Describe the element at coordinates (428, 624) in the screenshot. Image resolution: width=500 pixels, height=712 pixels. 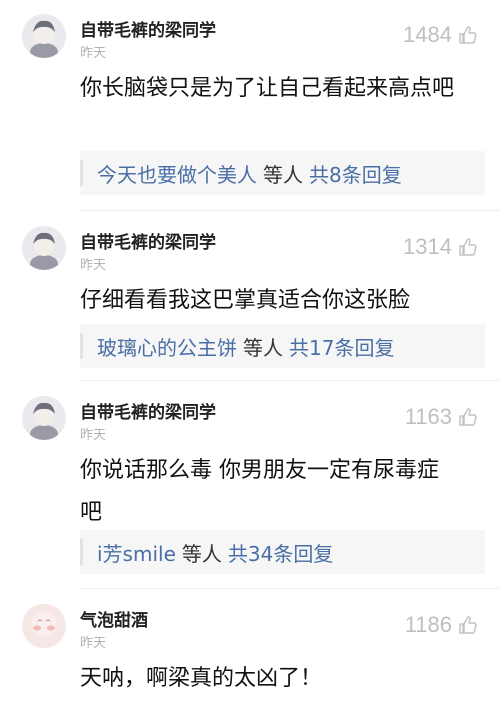
I see `like-count: 1186` at that location.